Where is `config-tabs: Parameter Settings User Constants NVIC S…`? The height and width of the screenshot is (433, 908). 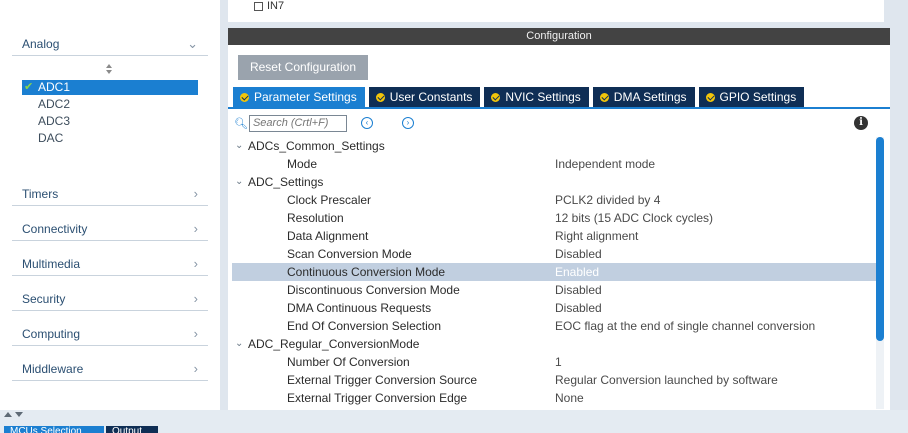
config-tabs: Parameter Settings User Constants NVIC S… is located at coordinates (519, 97).